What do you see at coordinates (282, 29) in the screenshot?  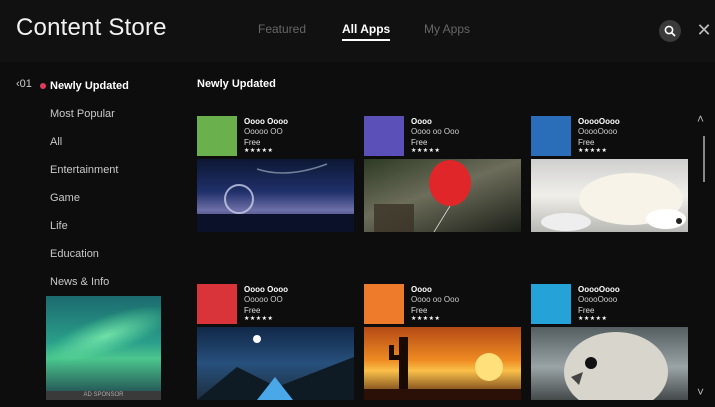 I see `tab-featured: Featured` at bounding box center [282, 29].